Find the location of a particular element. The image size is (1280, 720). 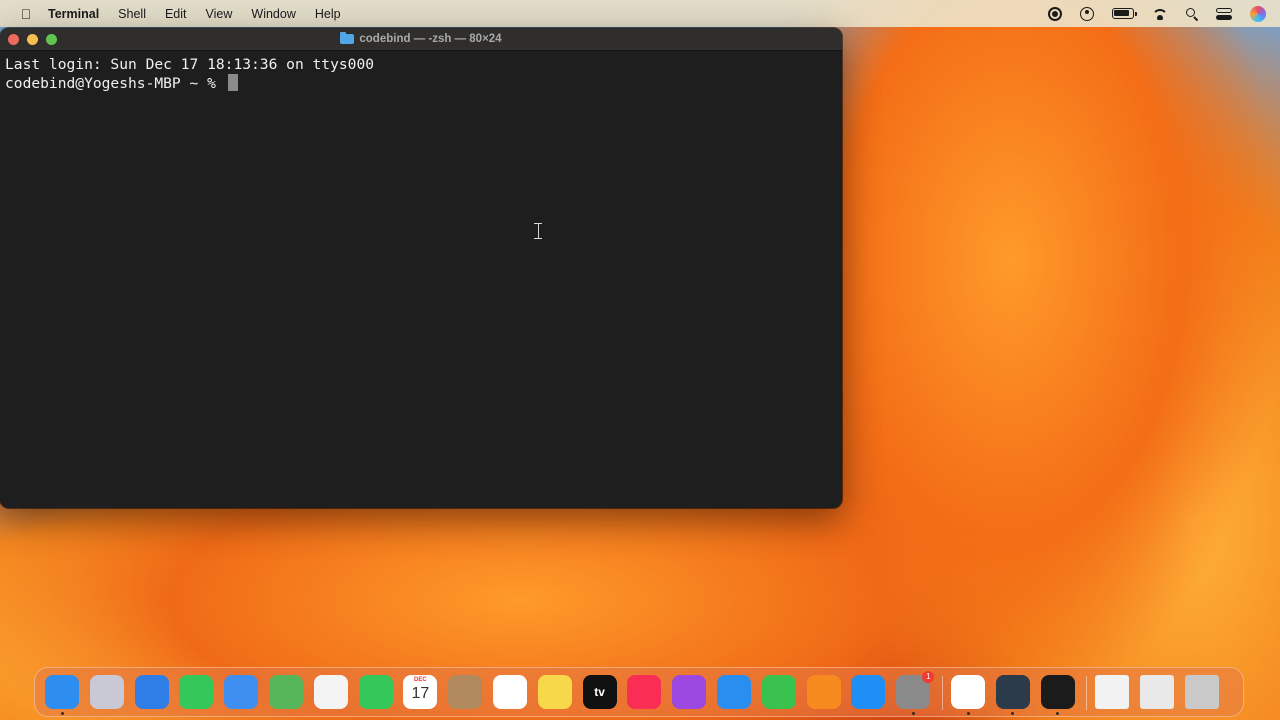

screen-record-icon is located at coordinates (1055, 13).